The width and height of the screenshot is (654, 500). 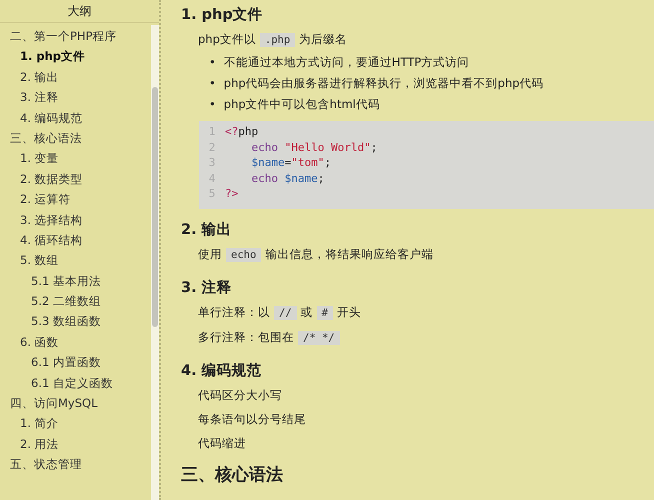 What do you see at coordinates (207, 288) in the screenshot?
I see `section-heading: 3. 注释` at bounding box center [207, 288].